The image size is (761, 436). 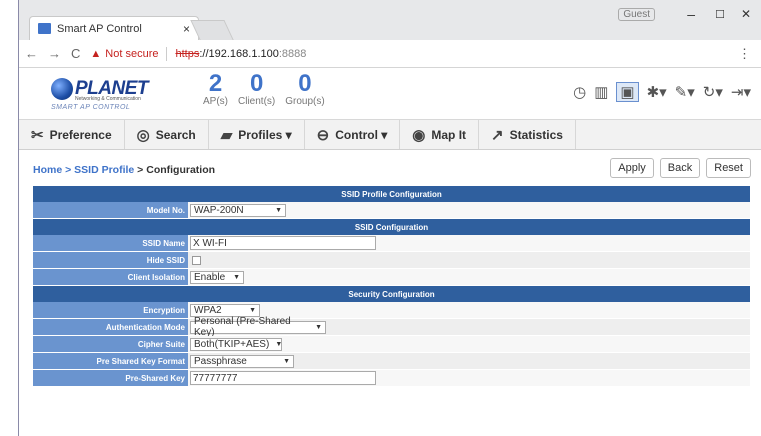 I want to click on menu-map-it: ◉ Map It, so click(x=440, y=134).